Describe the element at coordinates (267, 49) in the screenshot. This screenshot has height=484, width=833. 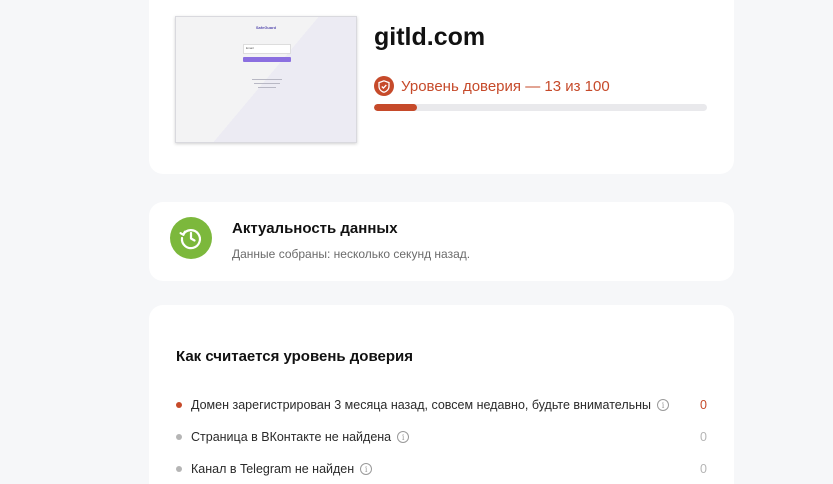
I see `preview-email-input: Email` at that location.